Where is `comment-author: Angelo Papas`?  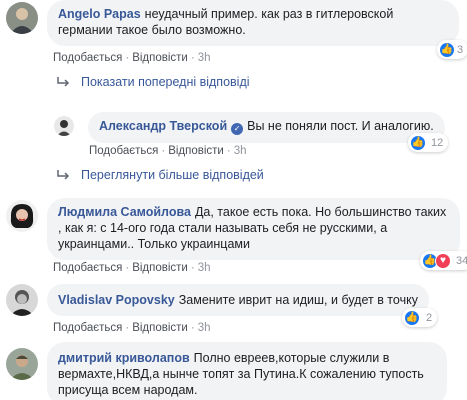
comment-author: Angelo Papas is located at coordinates (99, 14).